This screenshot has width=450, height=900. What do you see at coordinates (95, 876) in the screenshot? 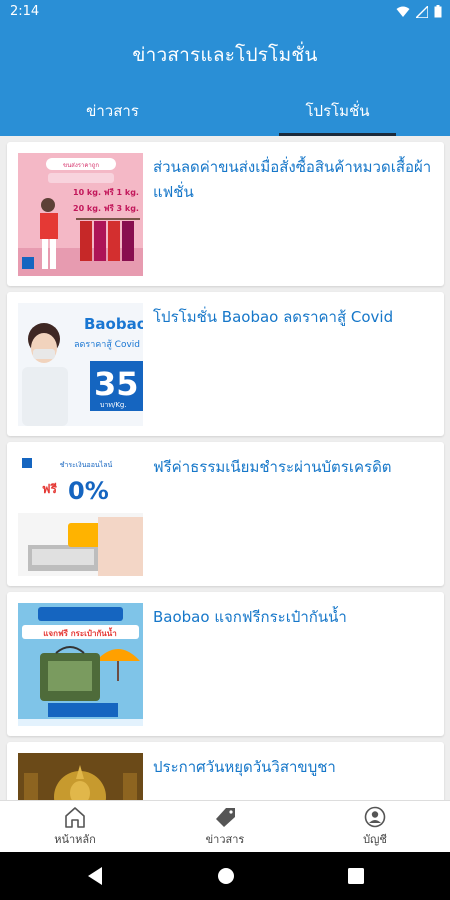
I see `back-icon` at bounding box center [95, 876].